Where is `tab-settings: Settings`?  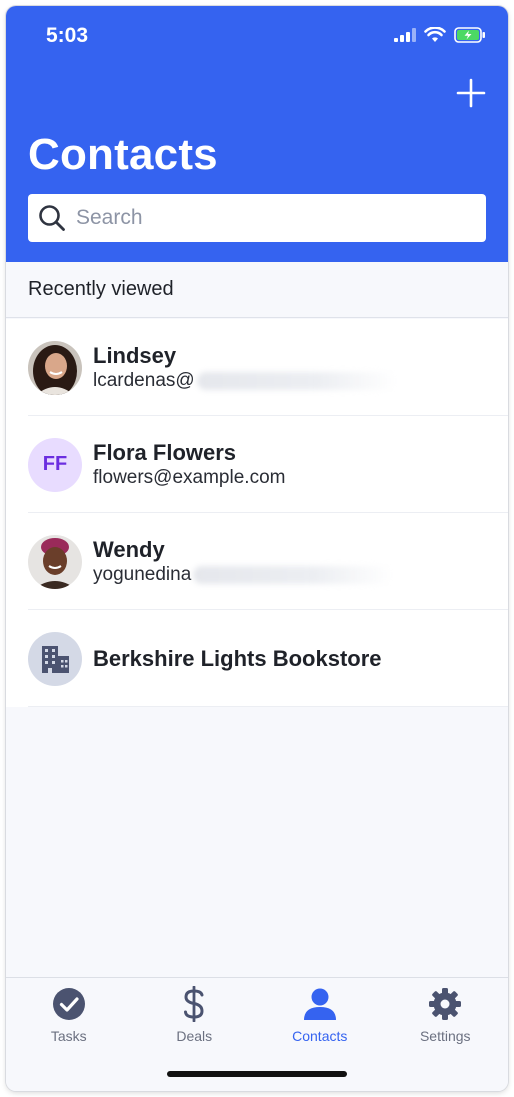
tab-settings: Settings is located at coordinates (446, 1034).